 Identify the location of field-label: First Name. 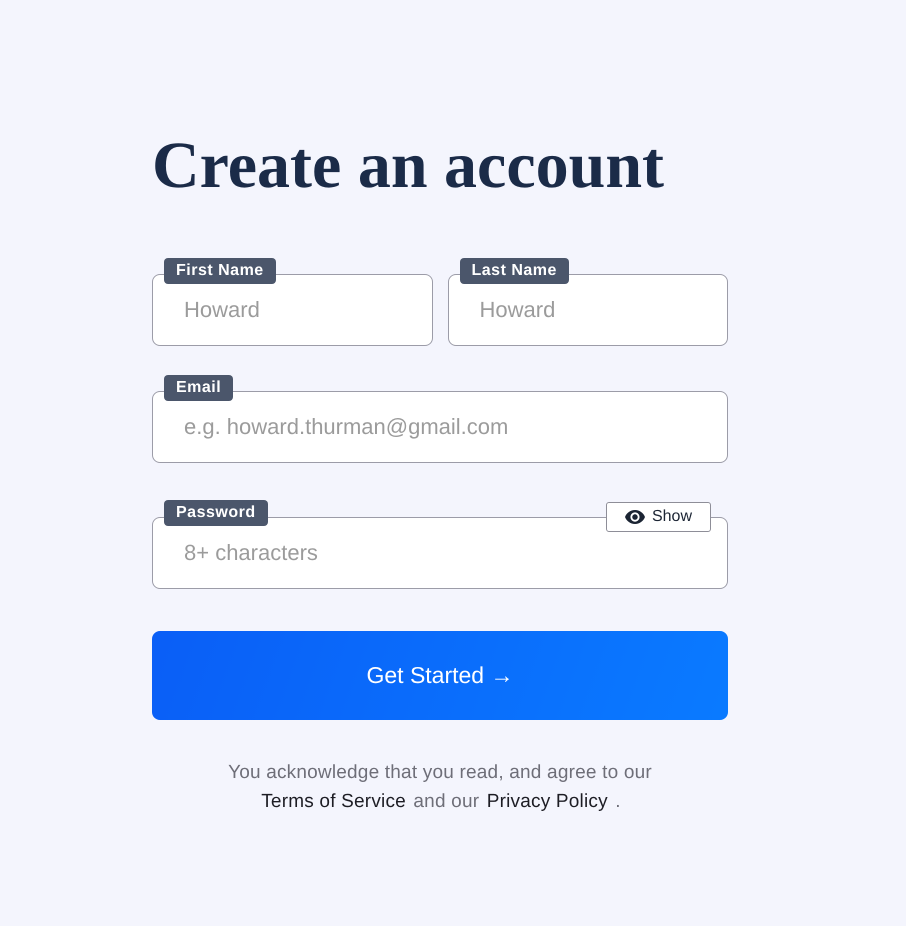
(220, 271).